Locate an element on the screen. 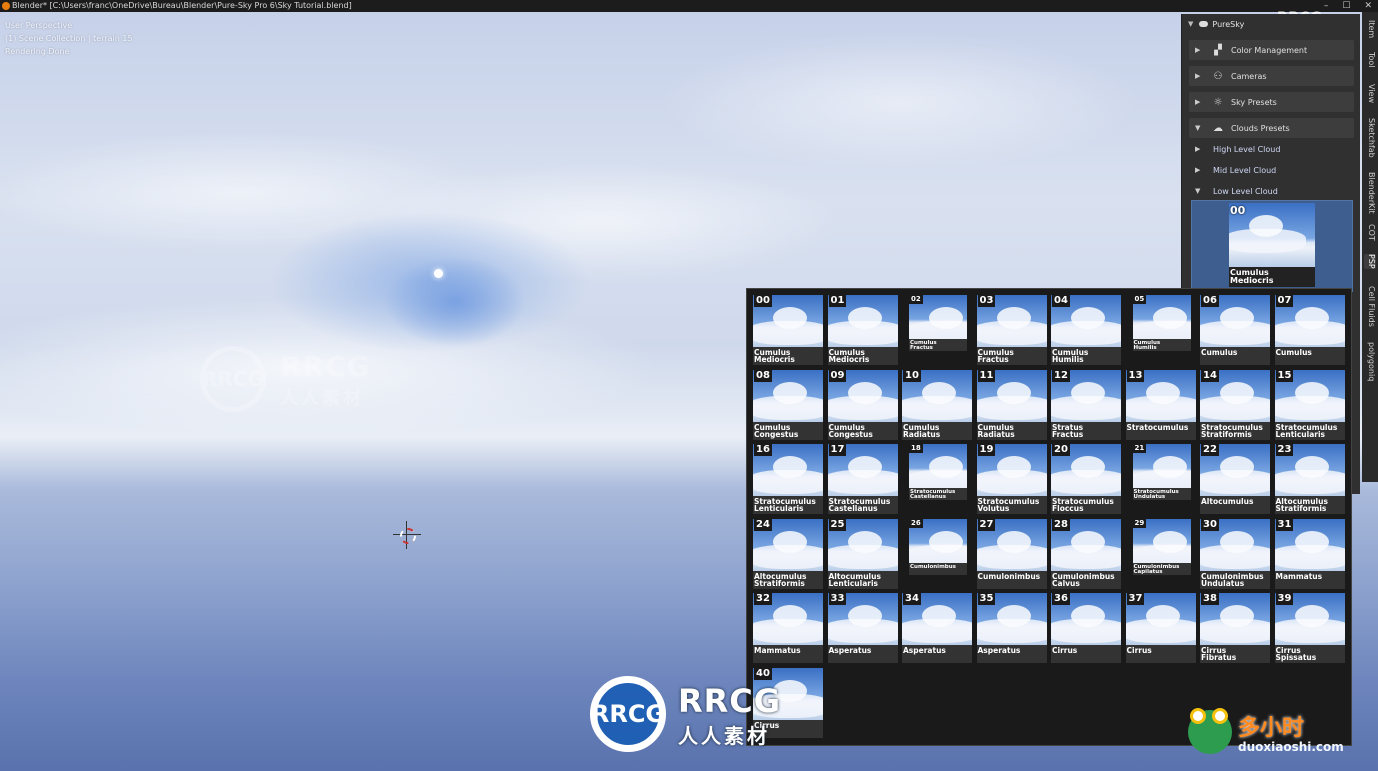  preset-caption: Altocumulus Stratiformis is located at coordinates (788, 579).